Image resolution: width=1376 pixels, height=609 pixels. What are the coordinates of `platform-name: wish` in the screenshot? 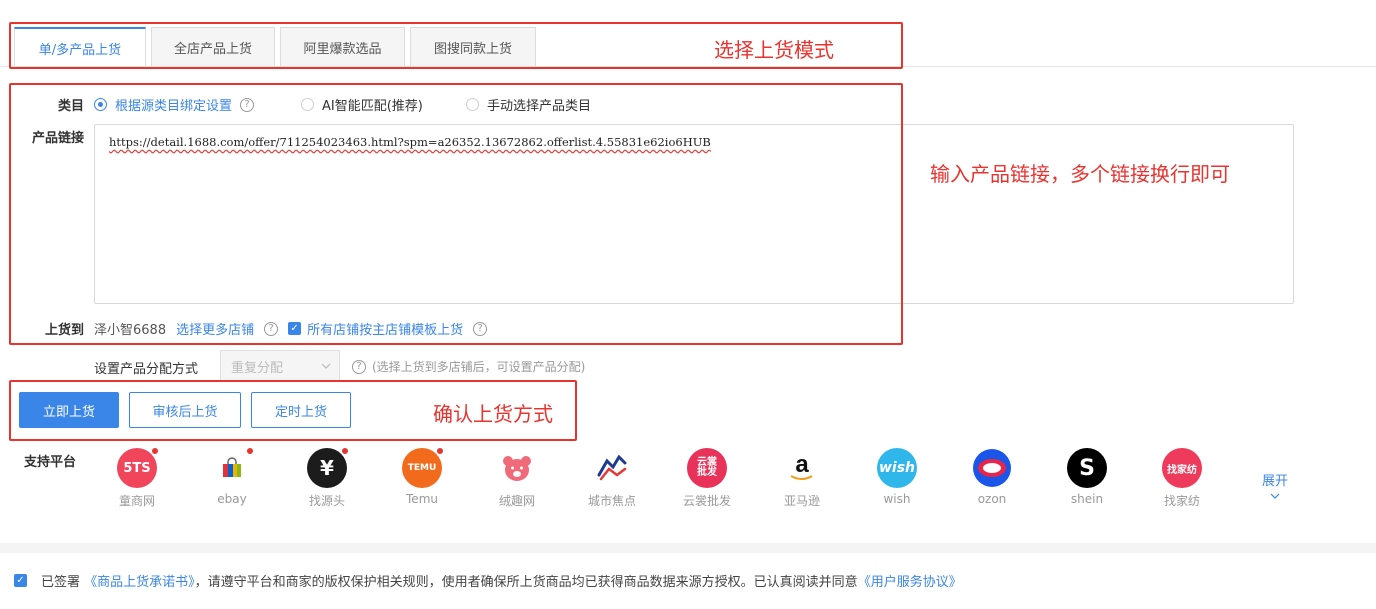 It's located at (897, 499).